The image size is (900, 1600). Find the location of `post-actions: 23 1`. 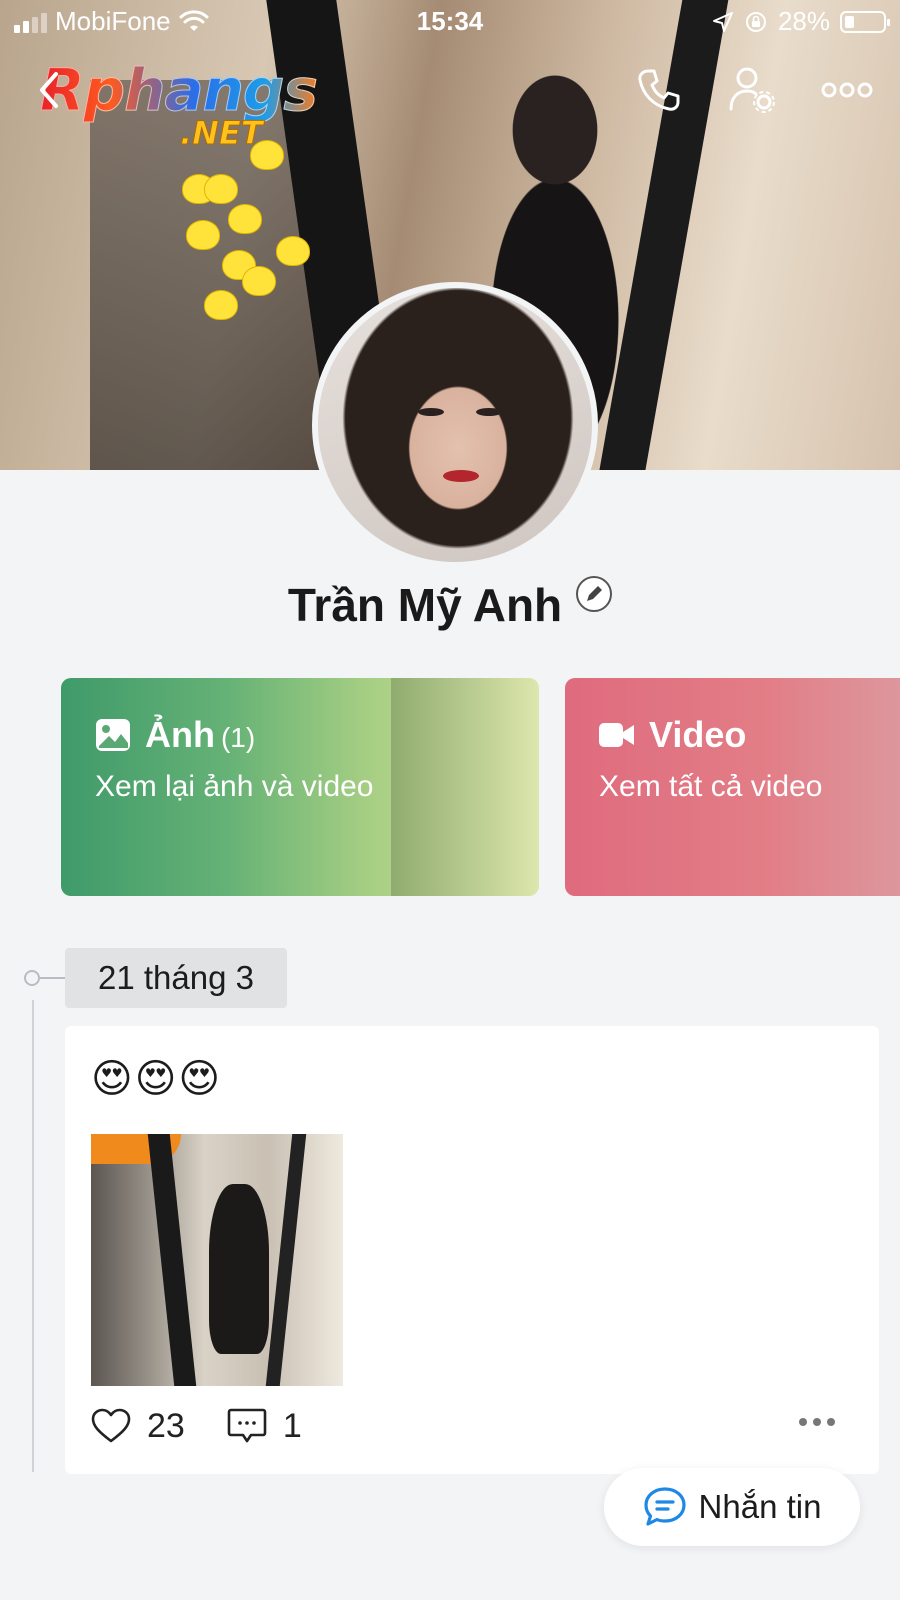

post-actions: 23 1 is located at coordinates (476, 1426).